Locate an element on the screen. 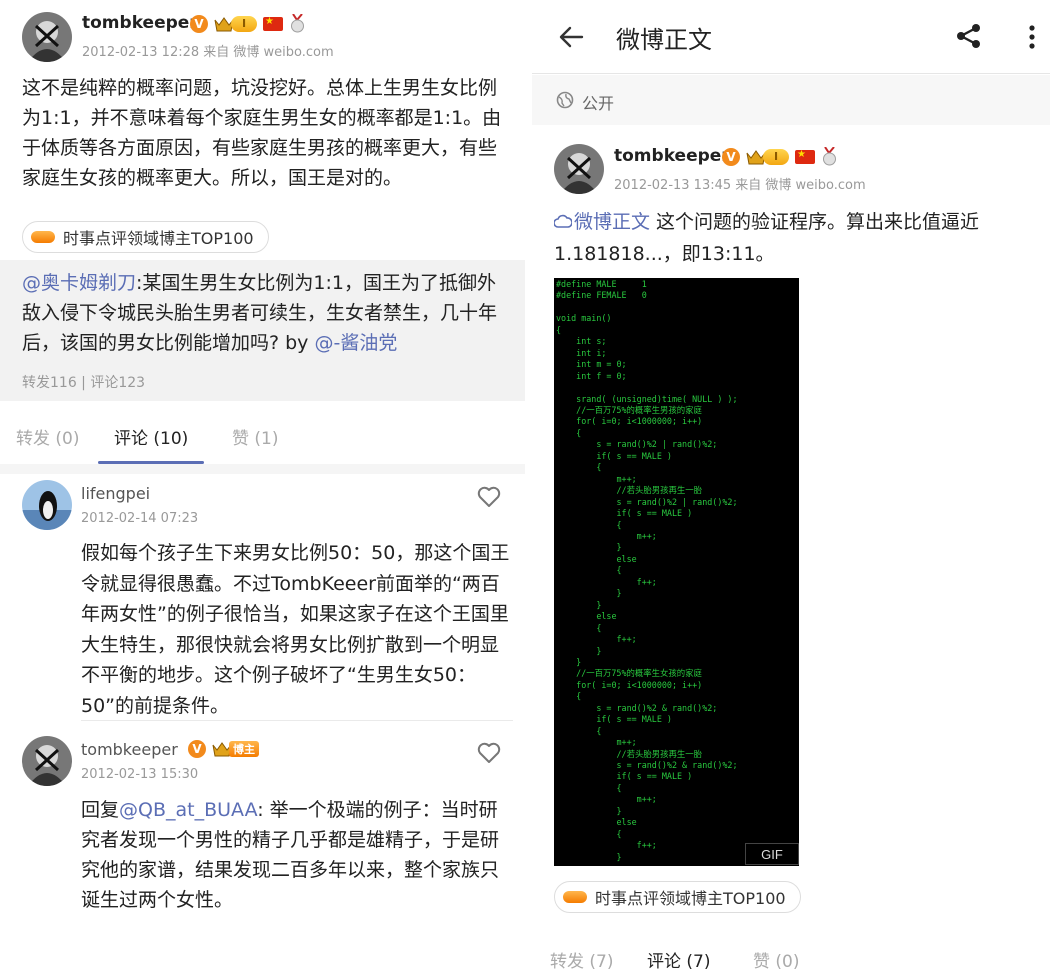 The width and height of the screenshot is (1050, 972). reposted-stats: 转发116 | 评论123 is located at coordinates (84, 383).